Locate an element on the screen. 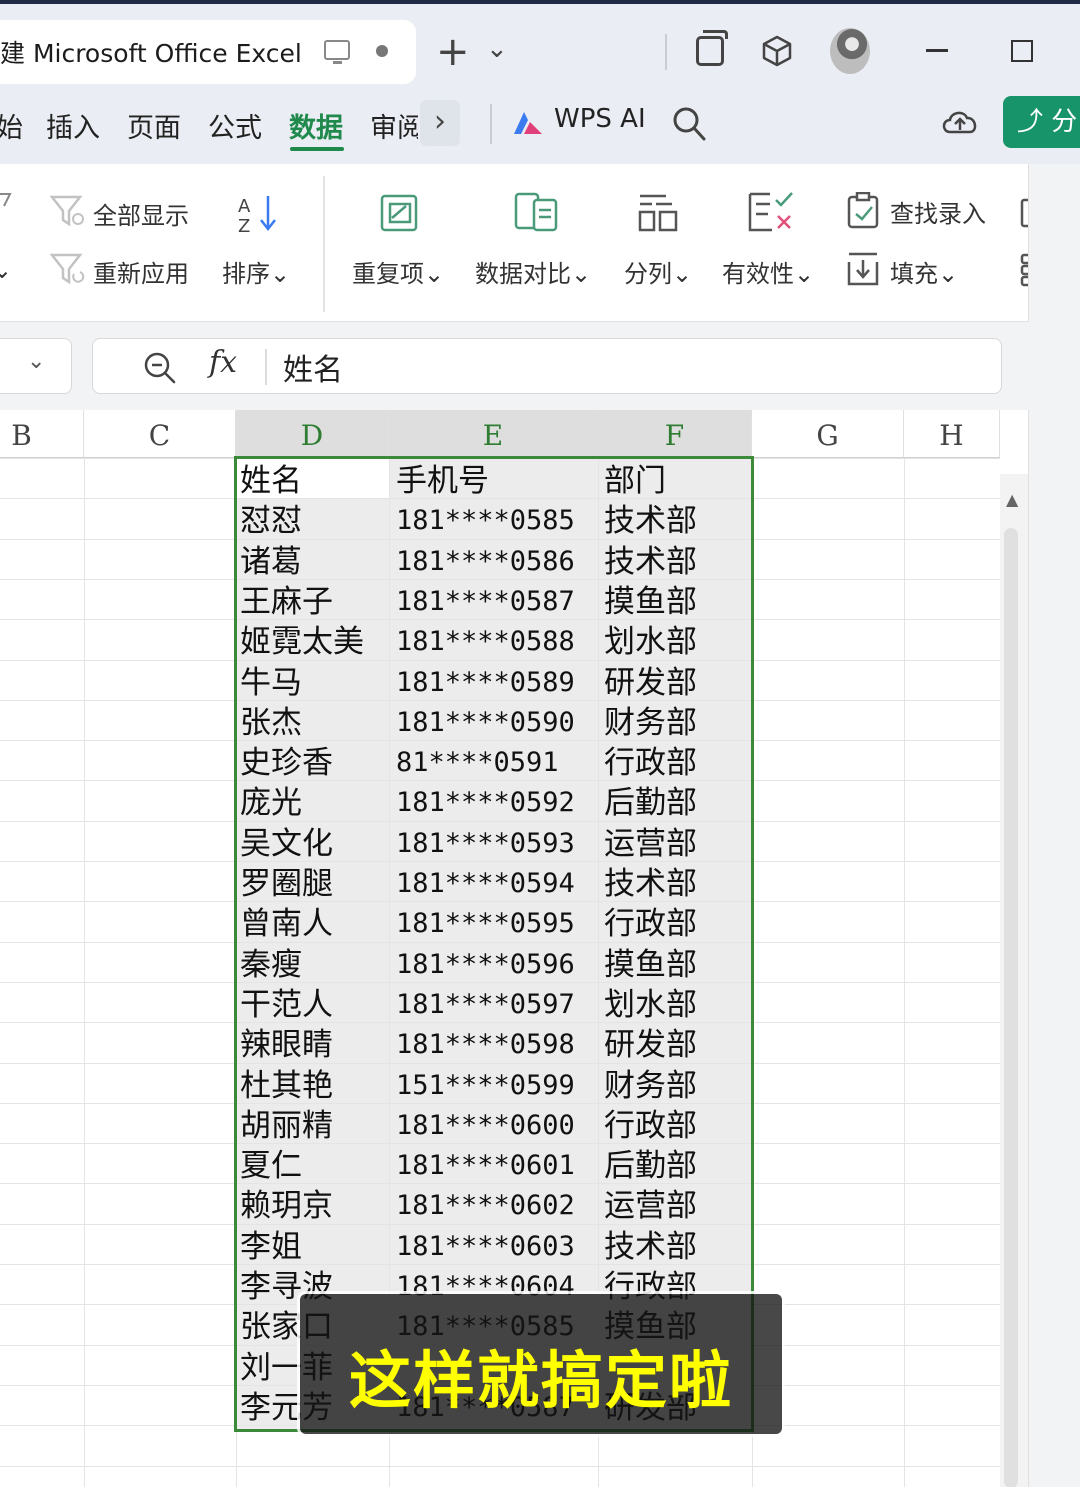 The width and height of the screenshot is (1080, 1487). fill-icon is located at coordinates (863, 269).